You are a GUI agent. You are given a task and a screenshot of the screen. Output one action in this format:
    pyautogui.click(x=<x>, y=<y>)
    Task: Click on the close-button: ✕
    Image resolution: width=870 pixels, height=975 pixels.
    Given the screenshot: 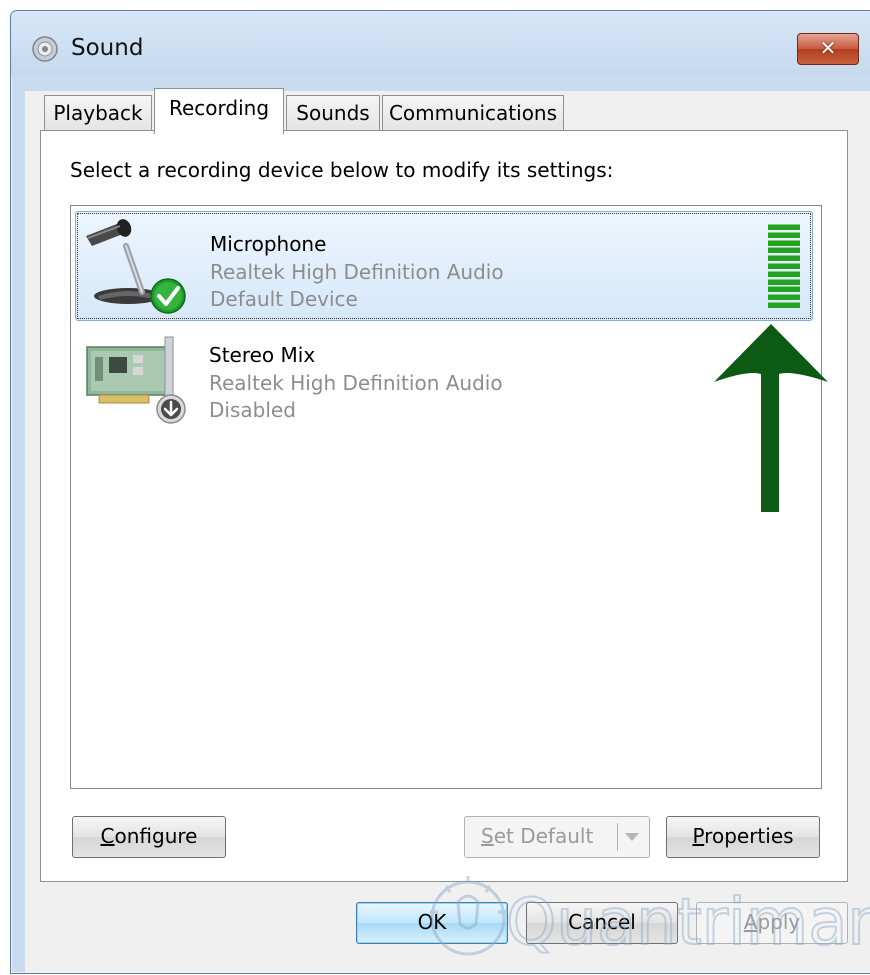 What is the action you would take?
    pyautogui.click(x=828, y=49)
    